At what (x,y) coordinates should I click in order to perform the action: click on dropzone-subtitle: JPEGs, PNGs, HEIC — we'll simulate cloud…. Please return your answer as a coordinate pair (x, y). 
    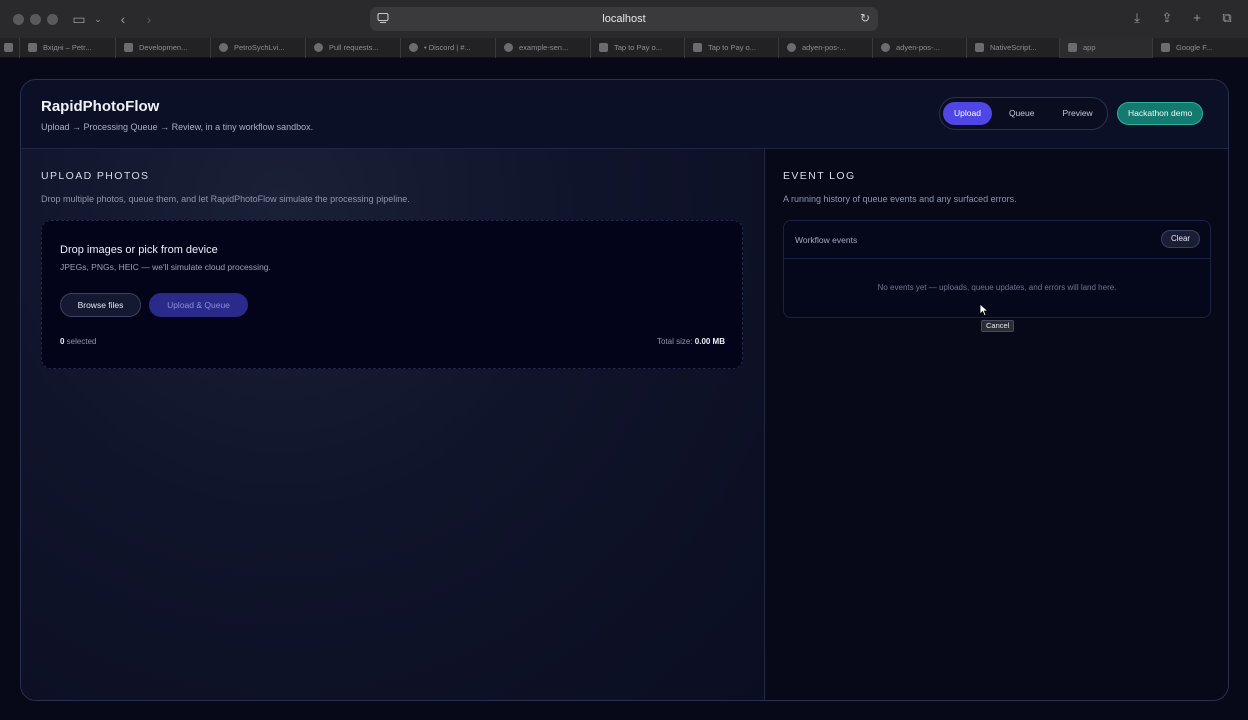
    Looking at the image, I should click on (165, 267).